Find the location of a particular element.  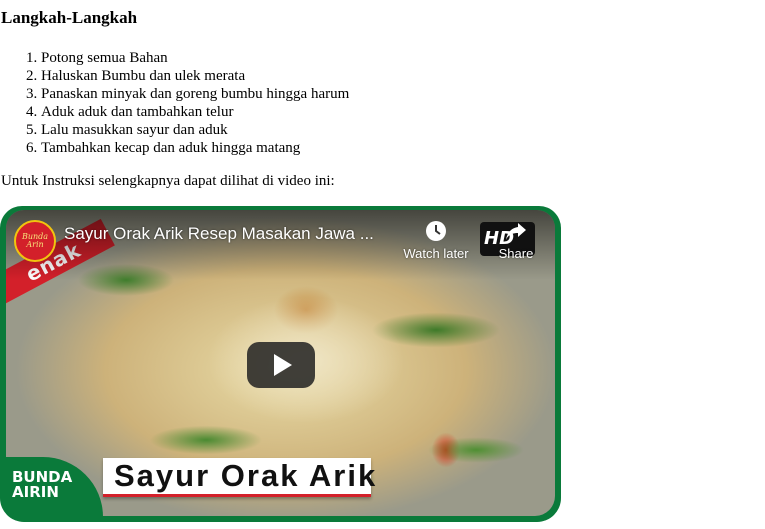

section-heading: Langkah-Langkah is located at coordinates (69, 17).